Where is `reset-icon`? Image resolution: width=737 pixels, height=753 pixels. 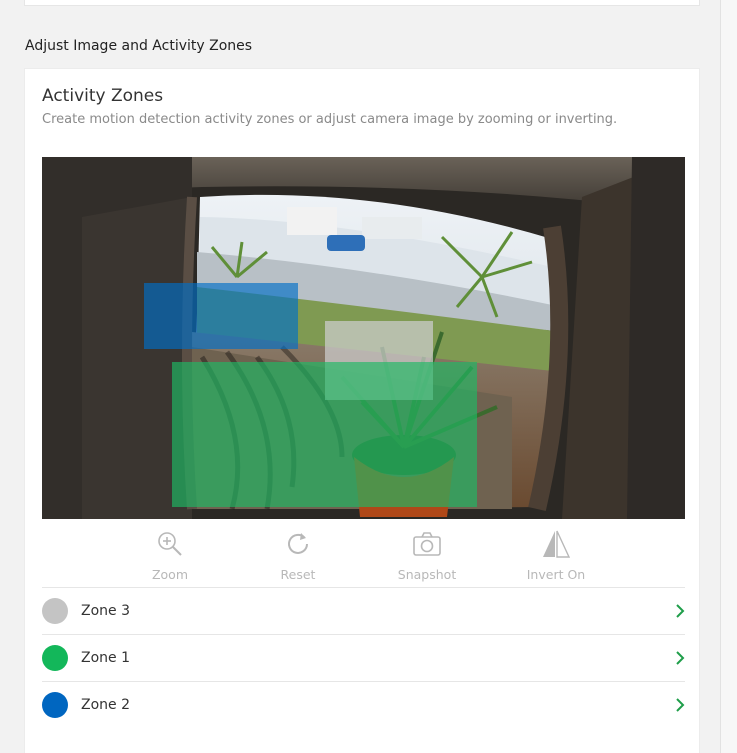 reset-icon is located at coordinates (298, 543).